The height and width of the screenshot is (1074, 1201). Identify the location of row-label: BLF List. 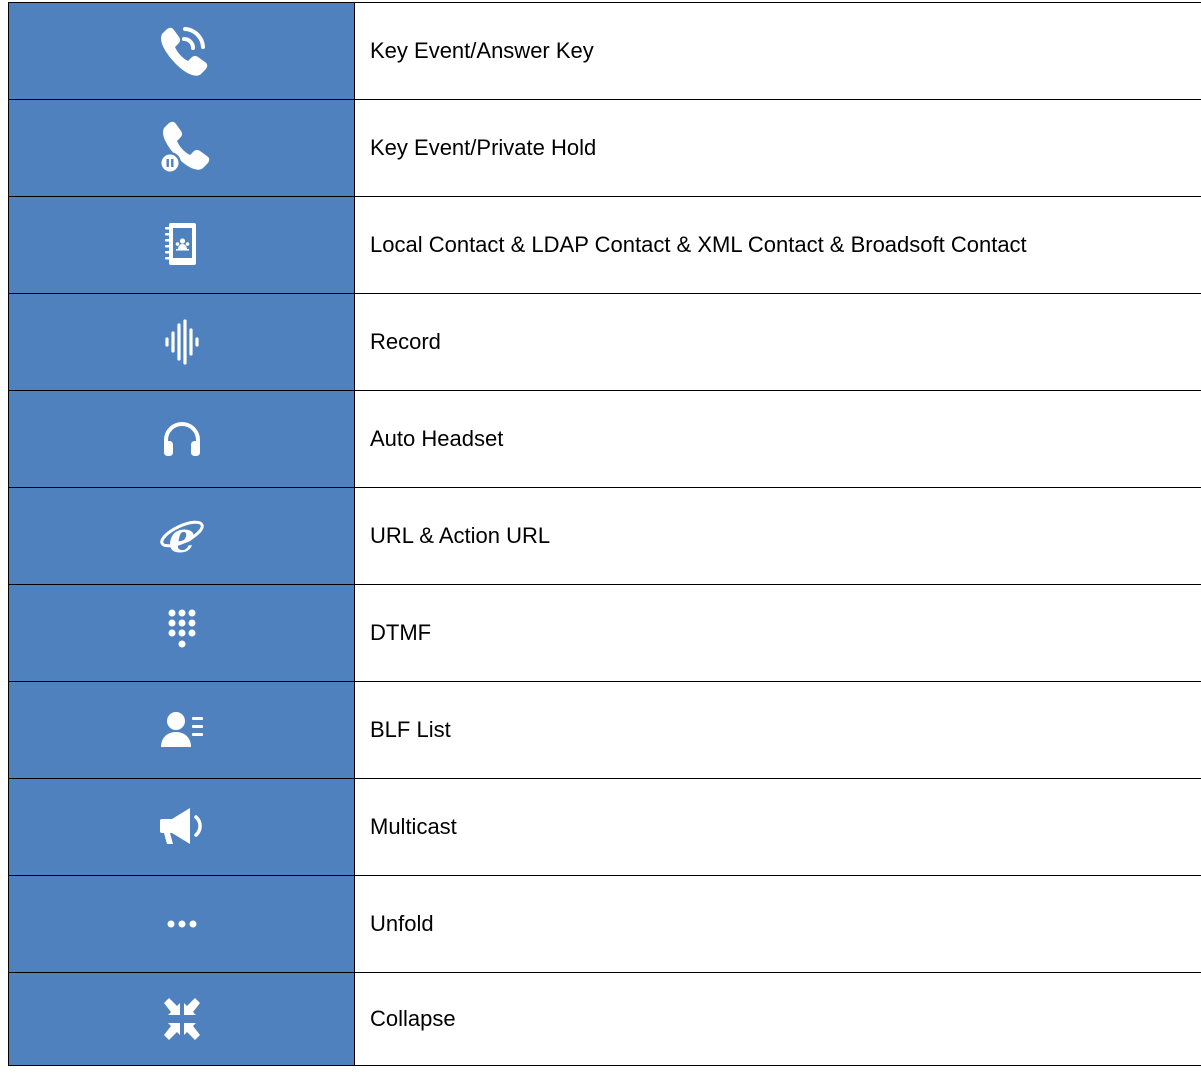
(777, 730).